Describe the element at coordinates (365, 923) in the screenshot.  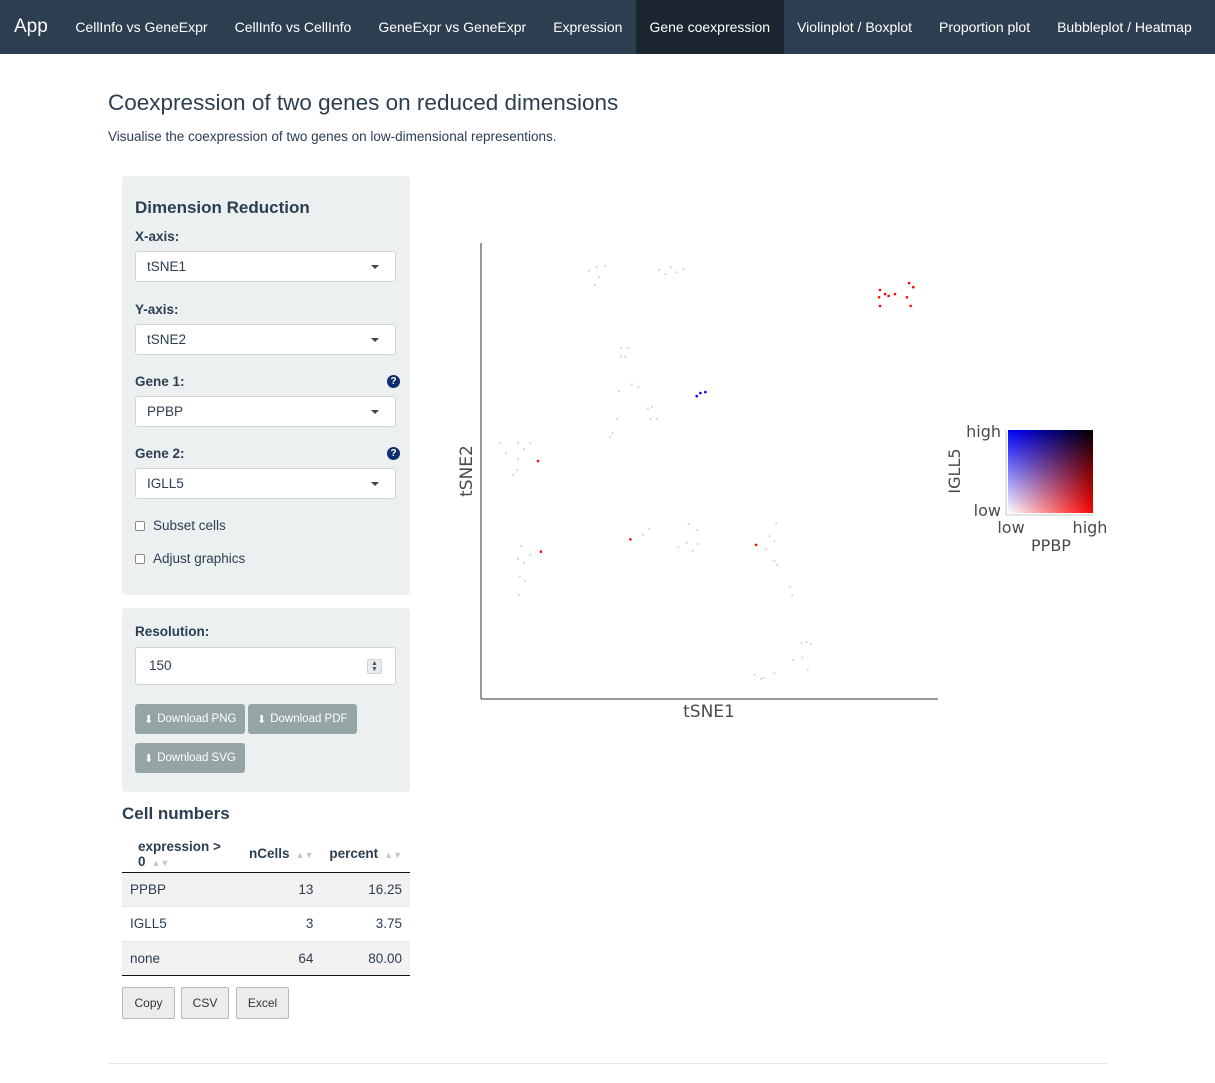
I see `table-cell: 3.75` at that location.